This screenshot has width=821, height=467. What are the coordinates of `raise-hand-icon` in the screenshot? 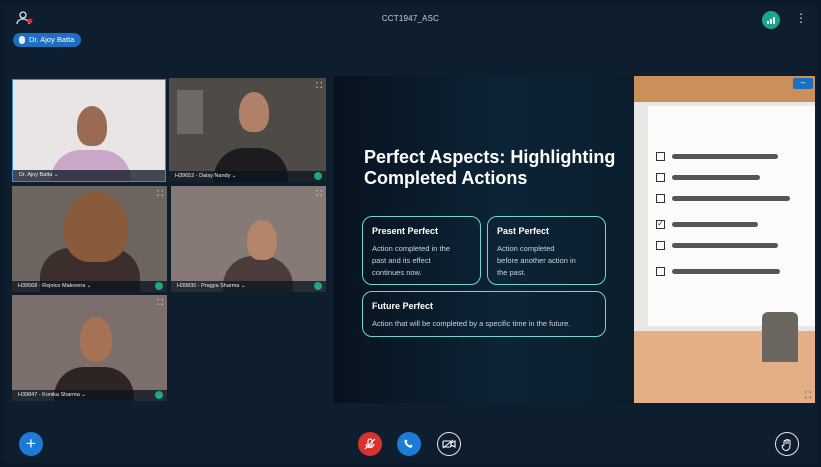 It's located at (787, 444).